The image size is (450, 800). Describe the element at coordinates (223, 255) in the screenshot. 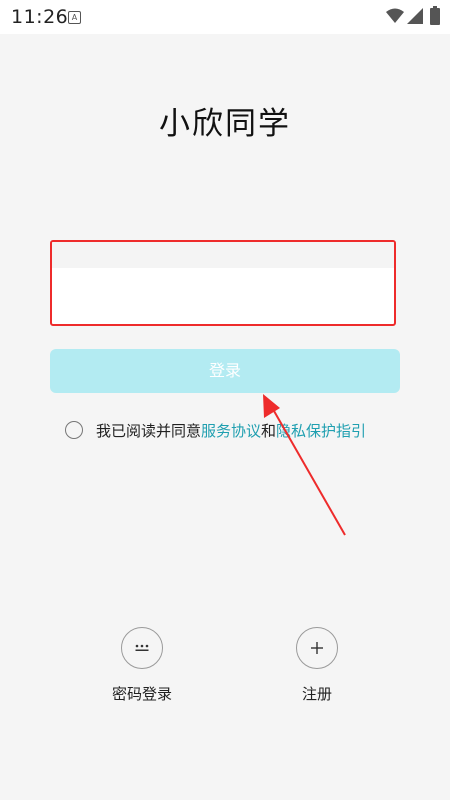

I see `input-top-stripe` at that location.